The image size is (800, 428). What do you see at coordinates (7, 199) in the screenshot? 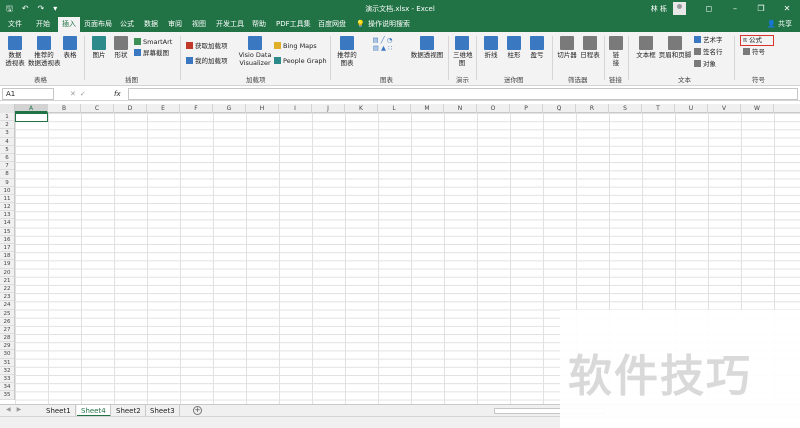
I see `row-header: 11` at bounding box center [7, 199].